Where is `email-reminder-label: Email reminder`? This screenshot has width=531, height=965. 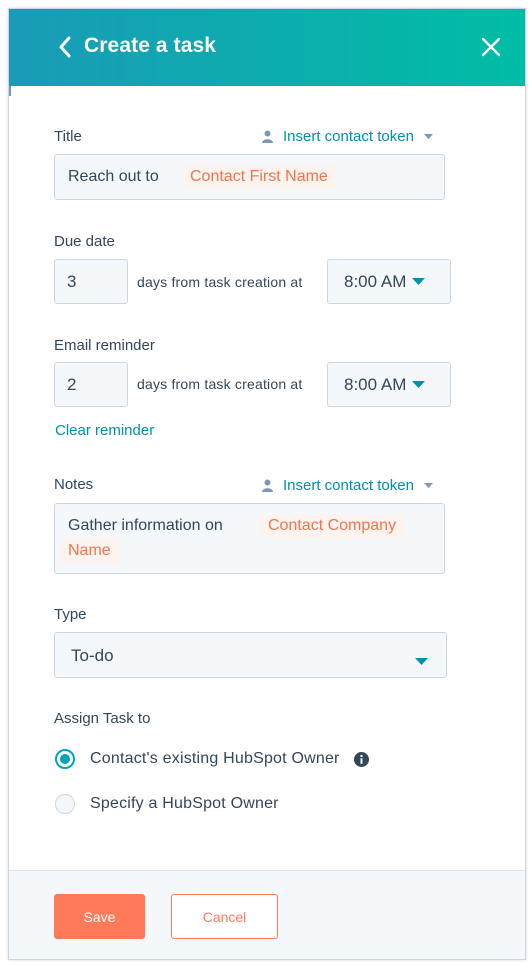
email-reminder-label: Email reminder is located at coordinates (104, 345).